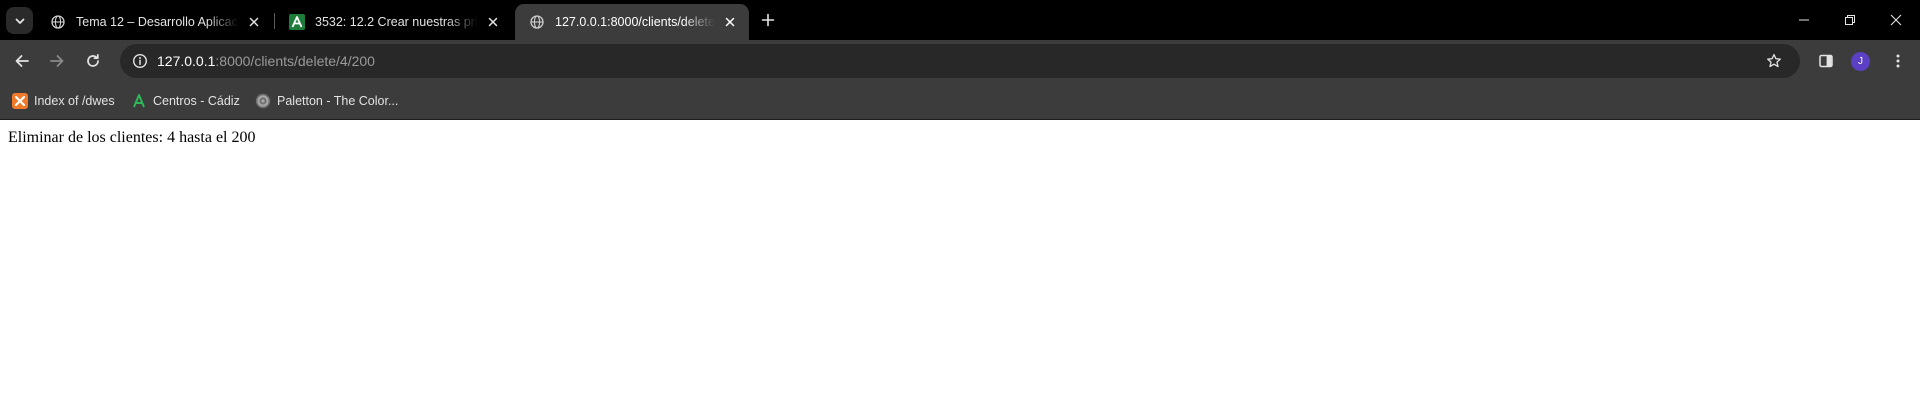 Image resolution: width=1920 pixels, height=418 pixels. What do you see at coordinates (20, 101) in the screenshot?
I see `xampp-icon` at bounding box center [20, 101].